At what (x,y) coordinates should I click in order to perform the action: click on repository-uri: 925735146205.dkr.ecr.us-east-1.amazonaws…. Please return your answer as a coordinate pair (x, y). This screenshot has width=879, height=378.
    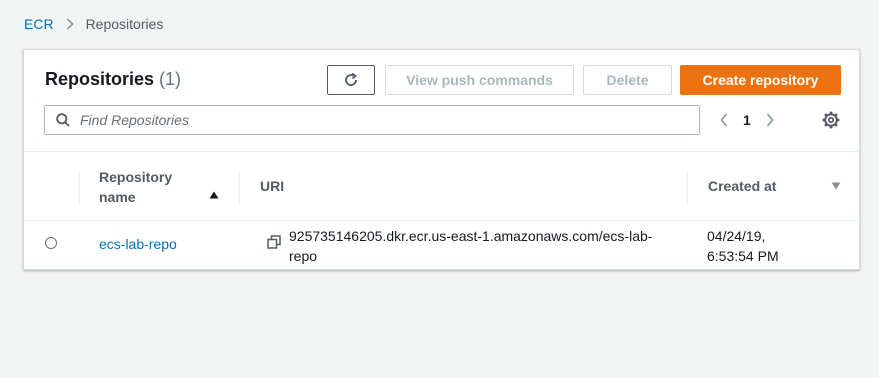
    Looking at the image, I should click on (471, 246).